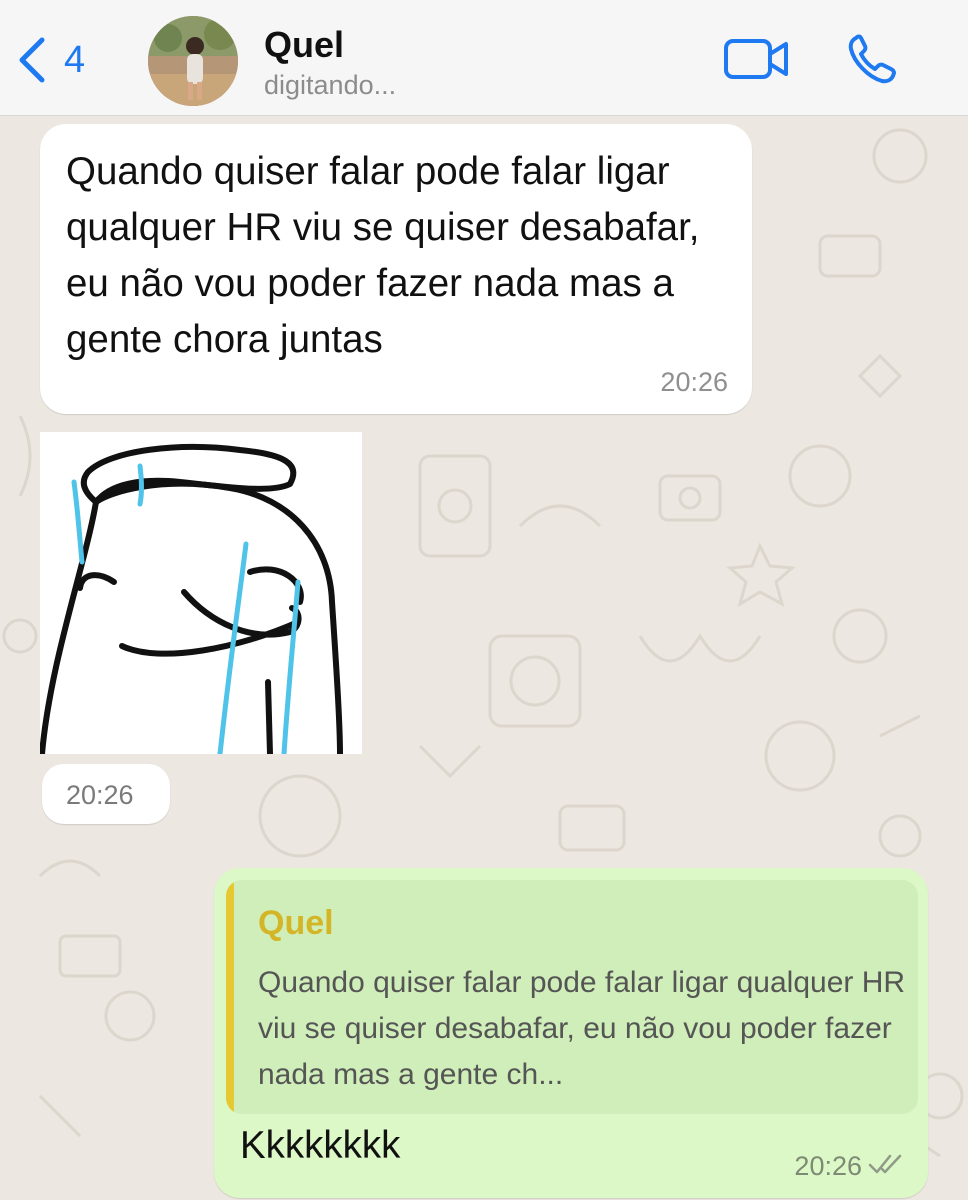  I want to click on avatar, so click(193, 61).